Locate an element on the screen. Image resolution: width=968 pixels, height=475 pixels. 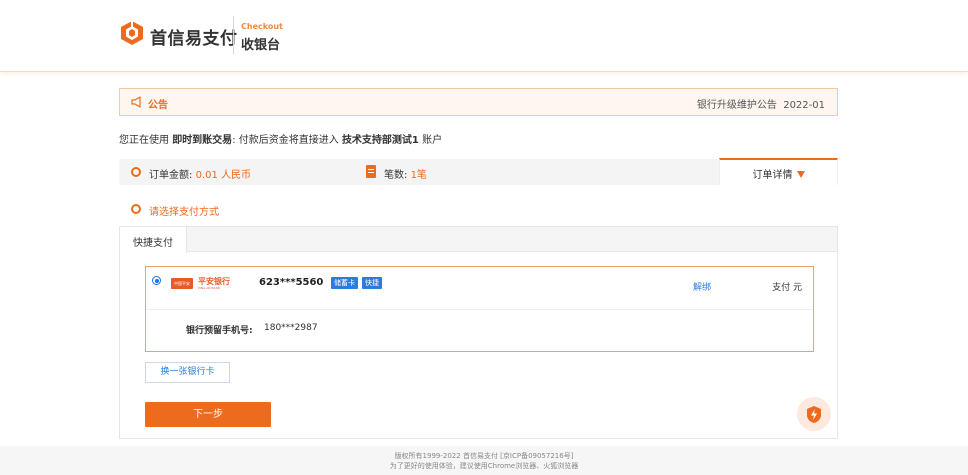
info-middle: : 付款后资金将直接进入 is located at coordinates (285, 140).